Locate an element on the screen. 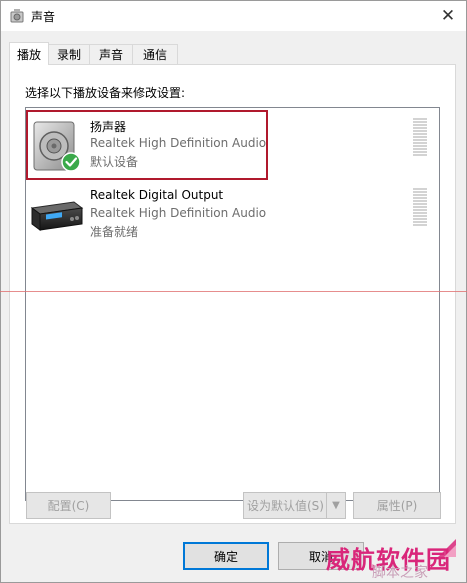 The image size is (467, 583). tab-label: 通信 is located at coordinates (154, 55).